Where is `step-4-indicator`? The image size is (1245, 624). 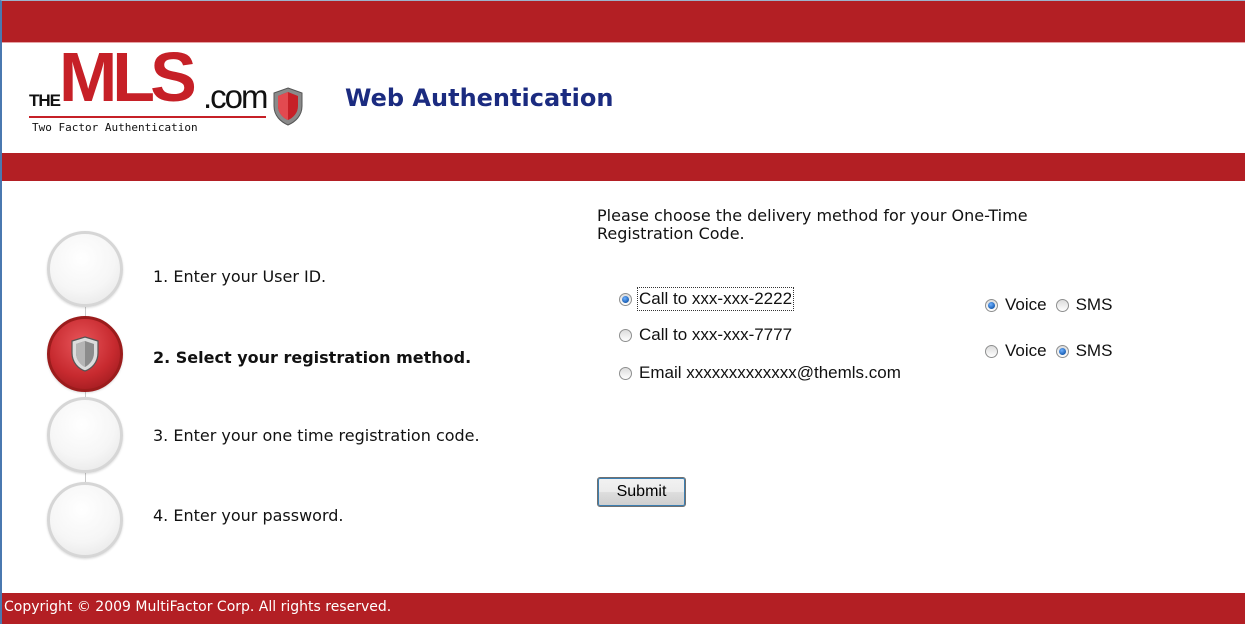
step-4-indicator is located at coordinates (85, 520).